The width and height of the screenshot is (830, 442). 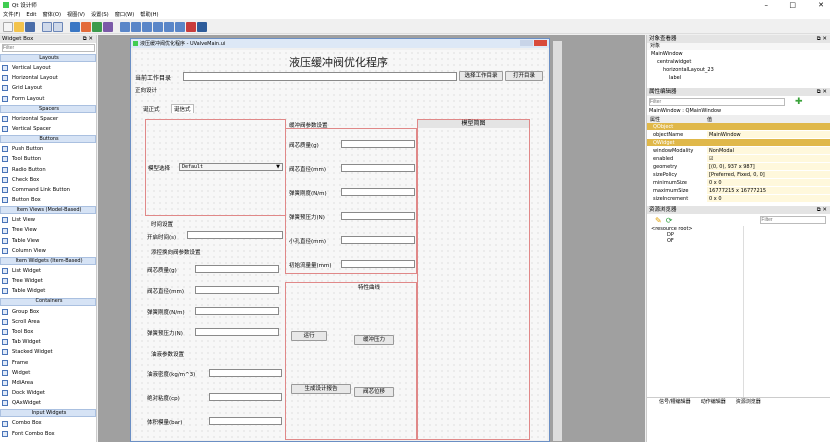 I want to click on widget-box-item: Check Box, so click(x=48, y=180).